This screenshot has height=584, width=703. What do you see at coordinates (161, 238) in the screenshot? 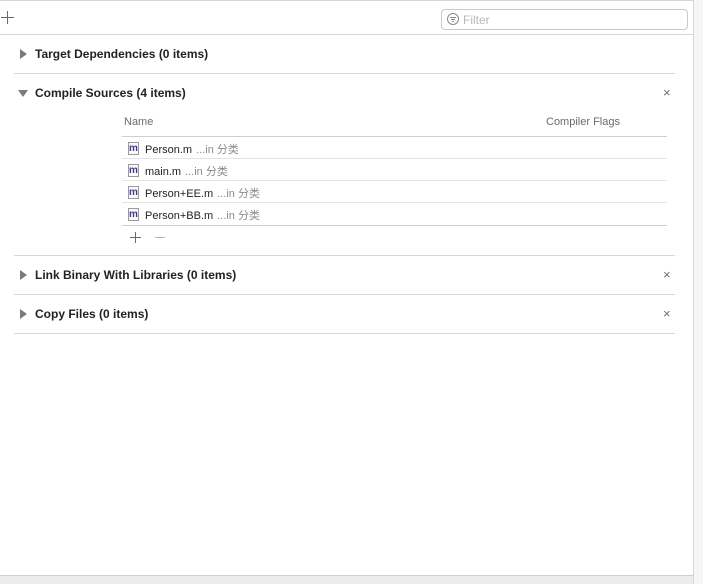
I see `remove-file-minus-icon` at bounding box center [161, 238].